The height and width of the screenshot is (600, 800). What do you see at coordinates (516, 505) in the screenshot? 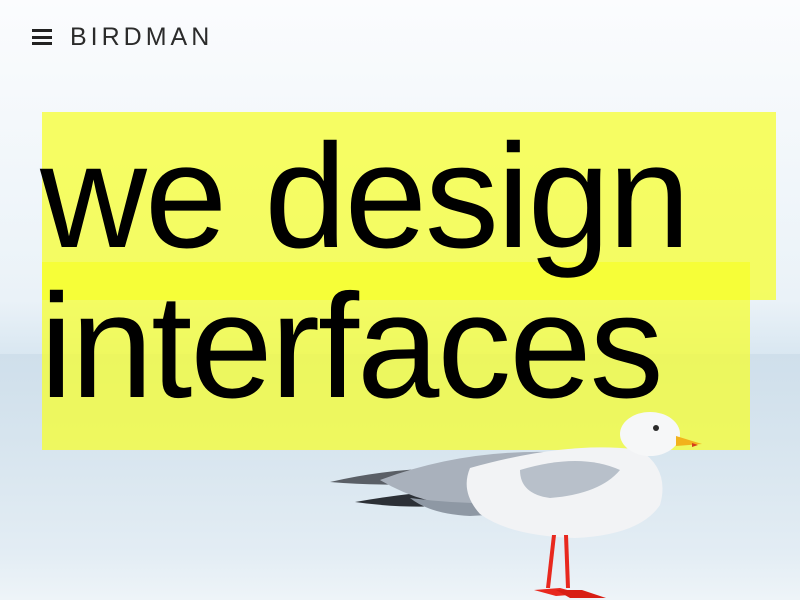
I see `seagull-image` at bounding box center [516, 505].